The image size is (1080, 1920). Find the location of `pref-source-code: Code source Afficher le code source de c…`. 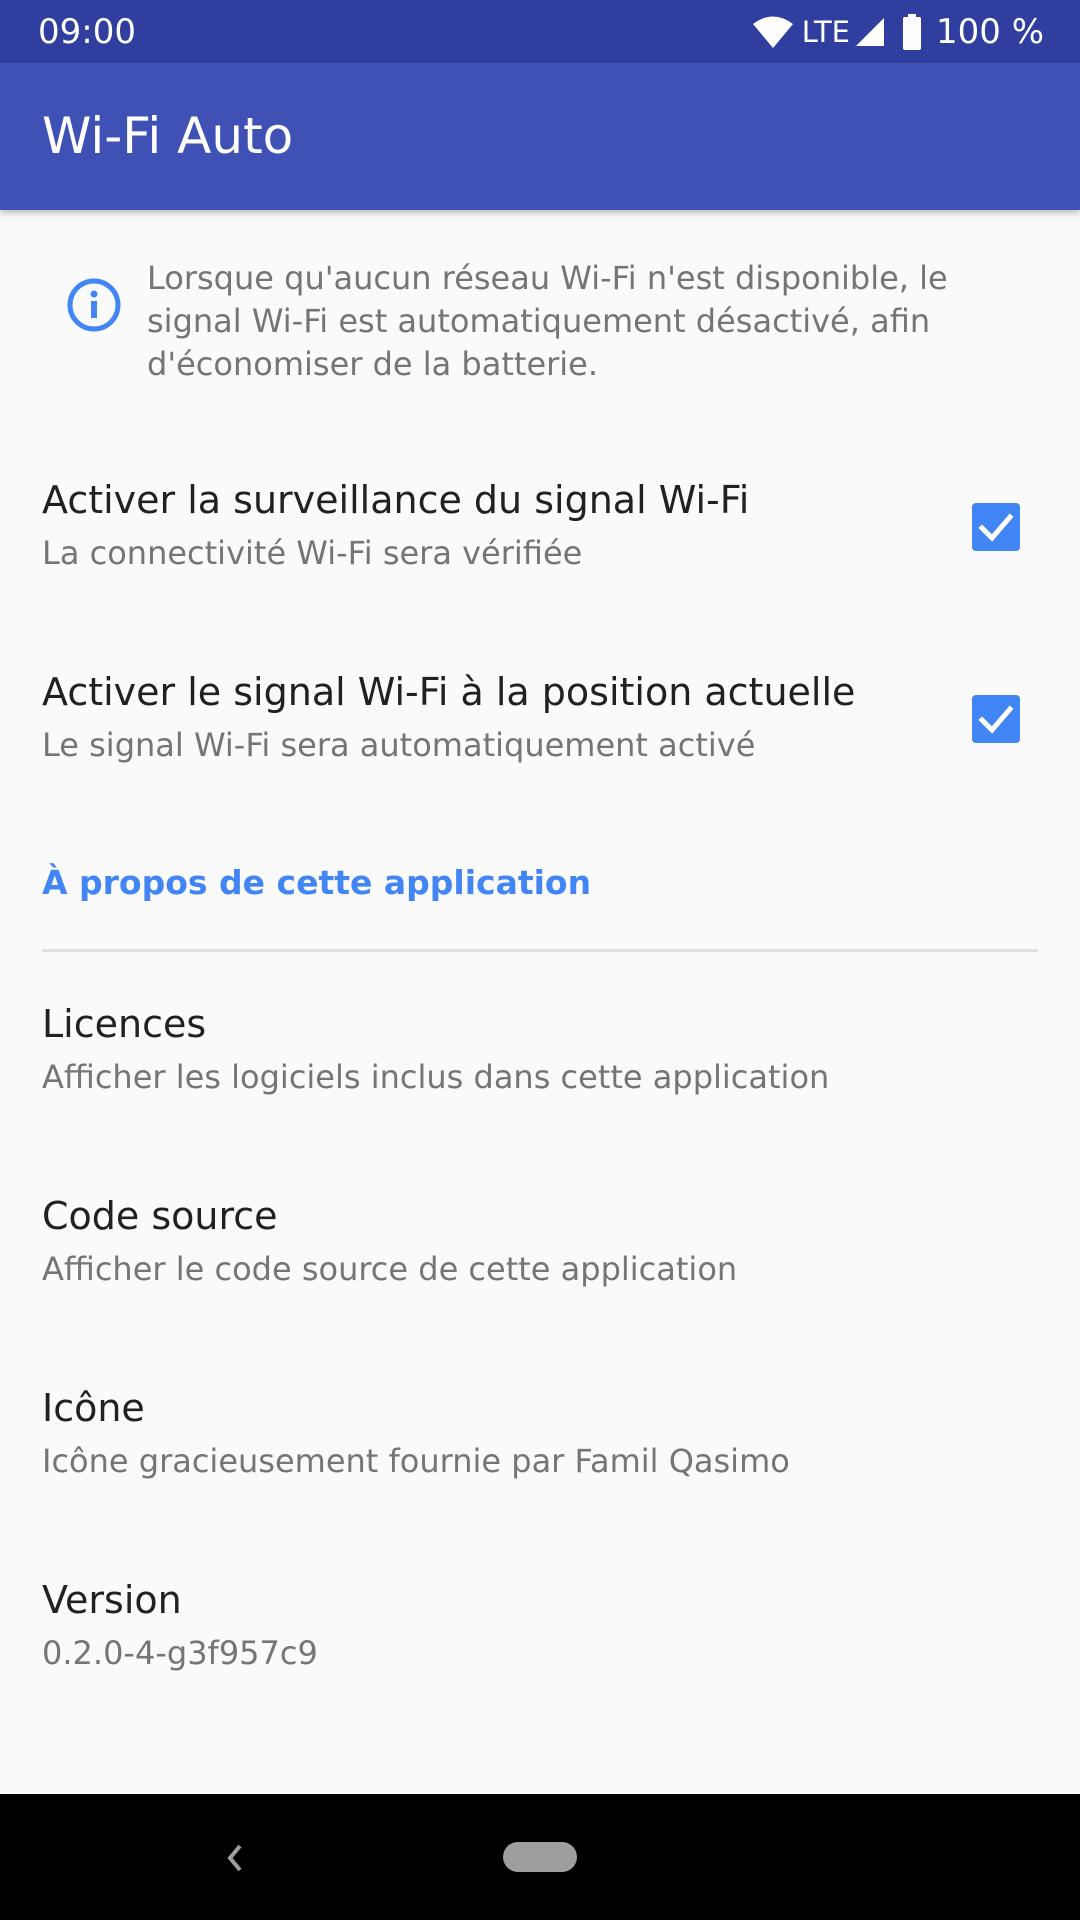

pref-source-code: Code source Afficher le code source de c… is located at coordinates (540, 1240).